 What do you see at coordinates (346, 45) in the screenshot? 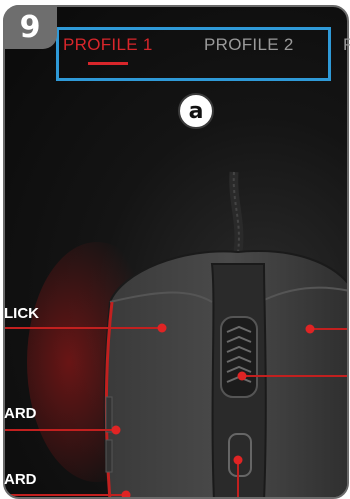
I see `tab-profile-3: P` at bounding box center [346, 45].